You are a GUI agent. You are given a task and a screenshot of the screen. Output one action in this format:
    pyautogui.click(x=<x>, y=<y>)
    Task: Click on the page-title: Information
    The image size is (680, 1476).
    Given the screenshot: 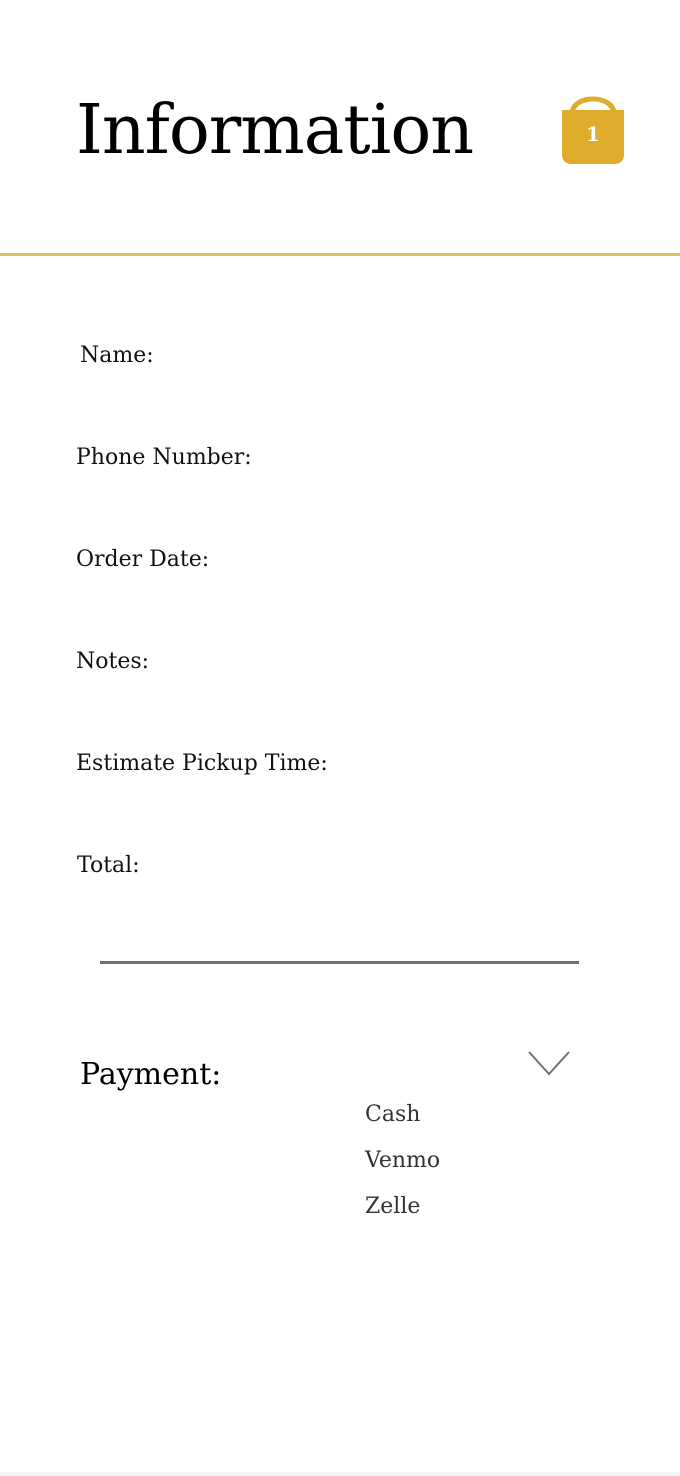 What is the action you would take?
    pyautogui.click(x=275, y=130)
    